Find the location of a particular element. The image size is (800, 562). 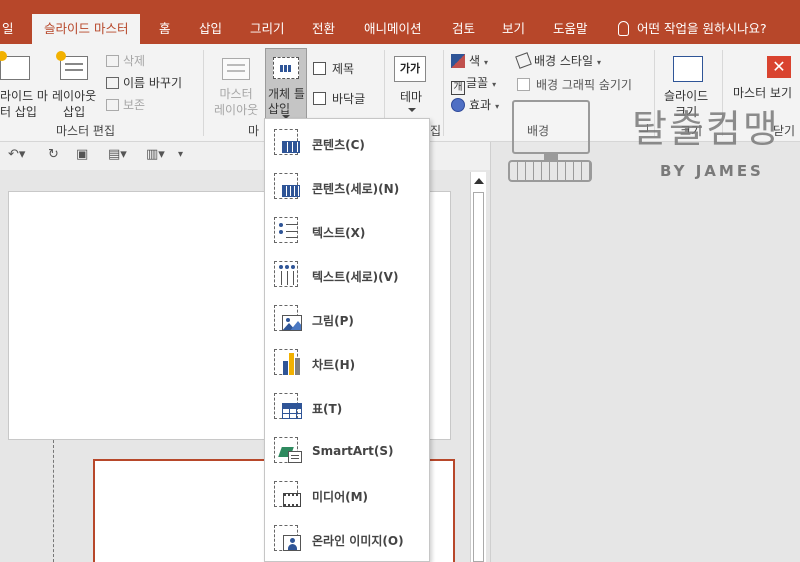

insert-slide-master-button: 라이드 마 터 삽입 is located at coordinates (24, 83).